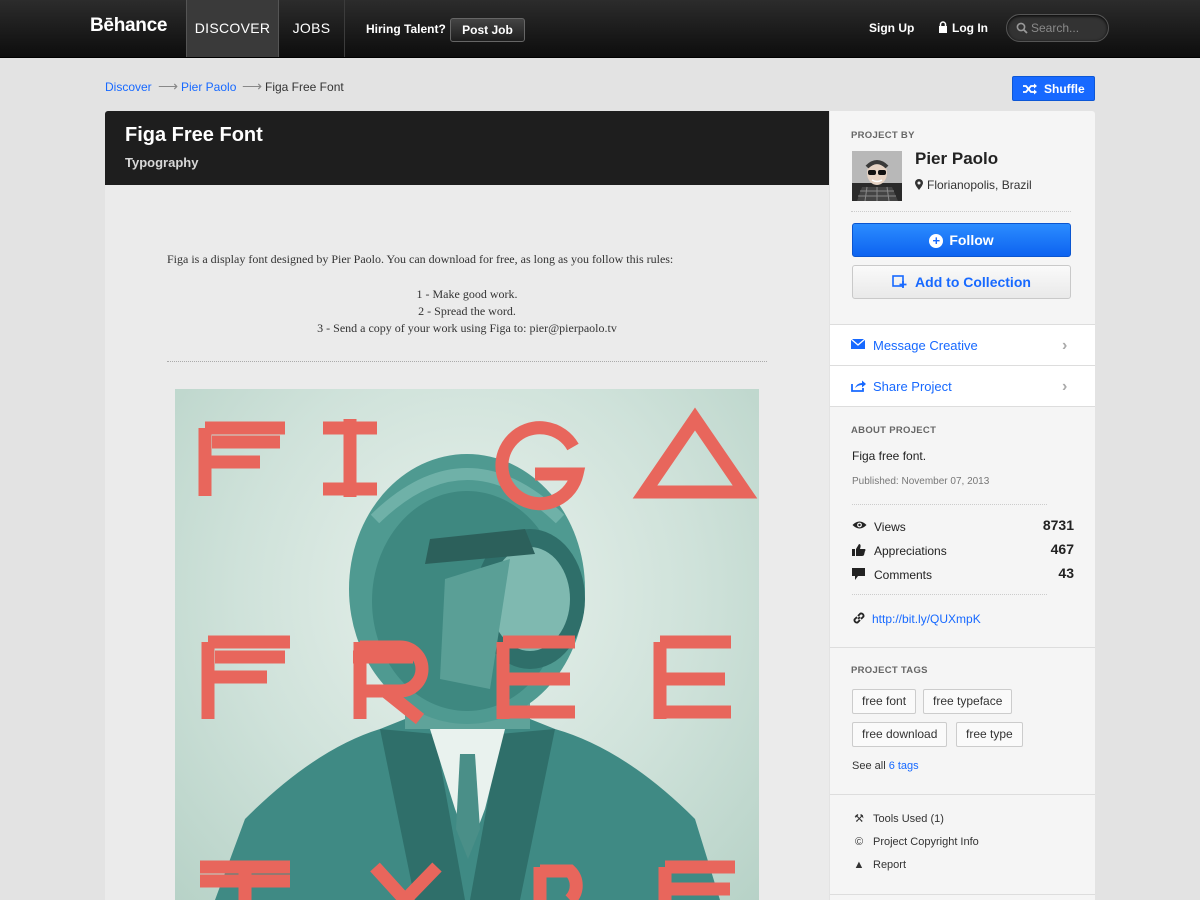 The width and height of the screenshot is (1200, 900). I want to click on owner-name: Pier Paolo, so click(956, 159).